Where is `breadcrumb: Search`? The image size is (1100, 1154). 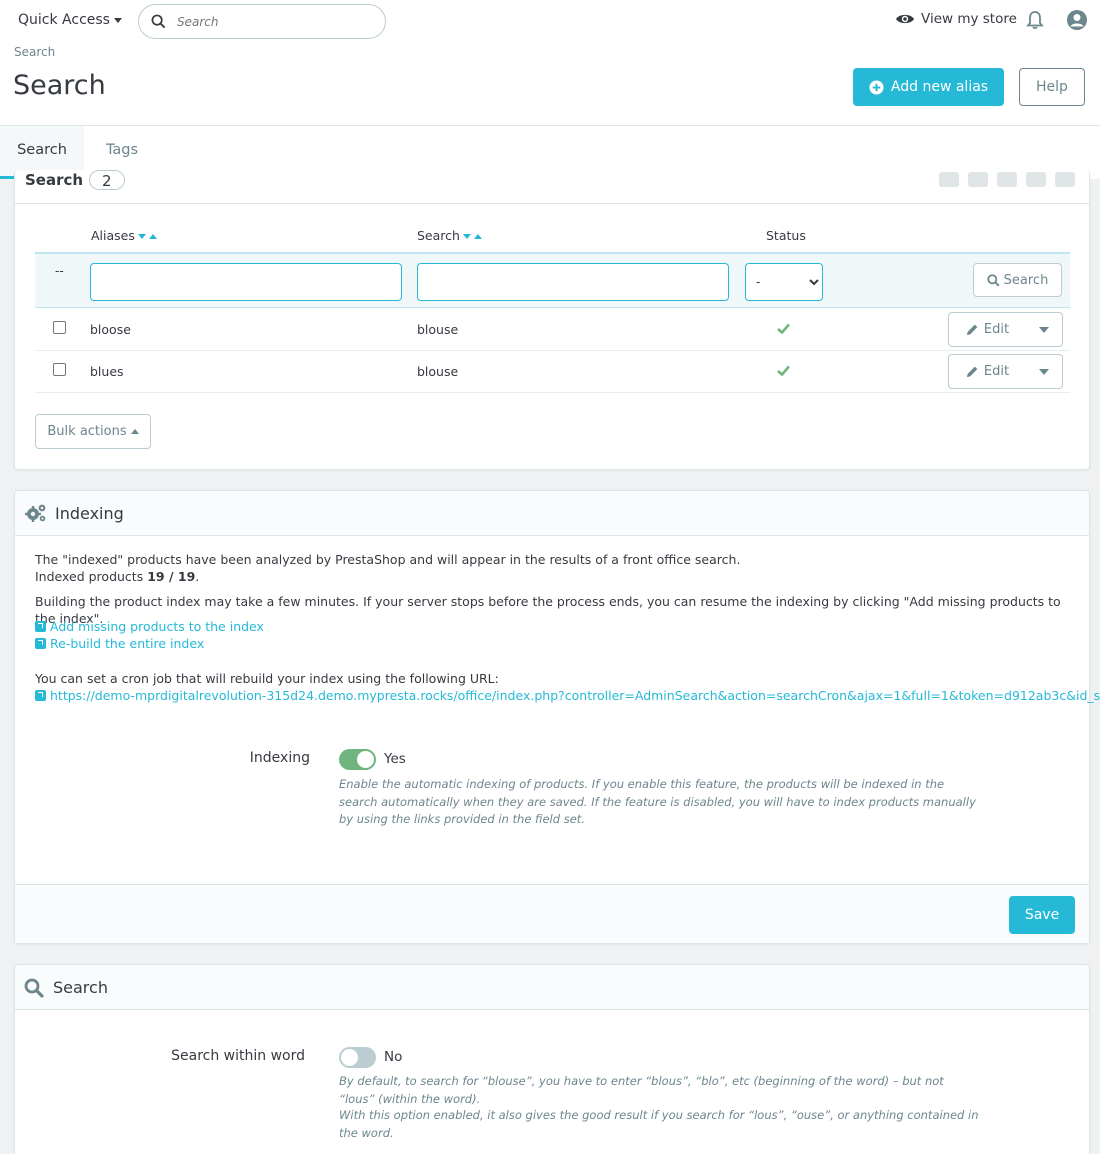 breadcrumb: Search is located at coordinates (34, 52).